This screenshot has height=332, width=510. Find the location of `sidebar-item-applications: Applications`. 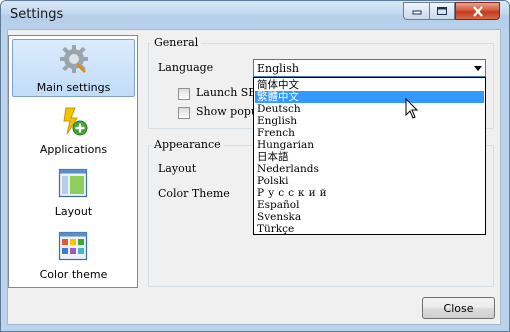

sidebar-item-applications: Applications is located at coordinates (73, 131).